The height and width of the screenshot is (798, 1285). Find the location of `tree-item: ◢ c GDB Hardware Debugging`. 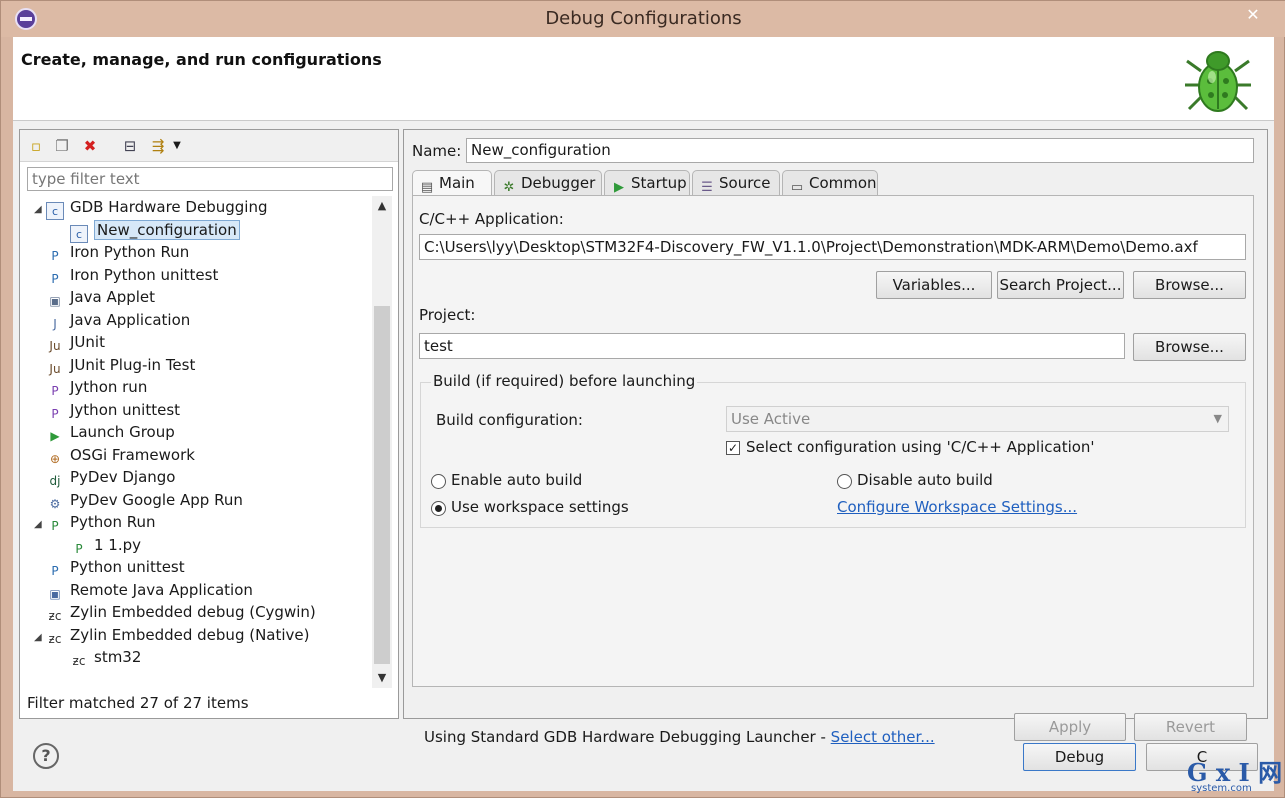

tree-item: ◢ c GDB Hardware Debugging is located at coordinates (151, 208).